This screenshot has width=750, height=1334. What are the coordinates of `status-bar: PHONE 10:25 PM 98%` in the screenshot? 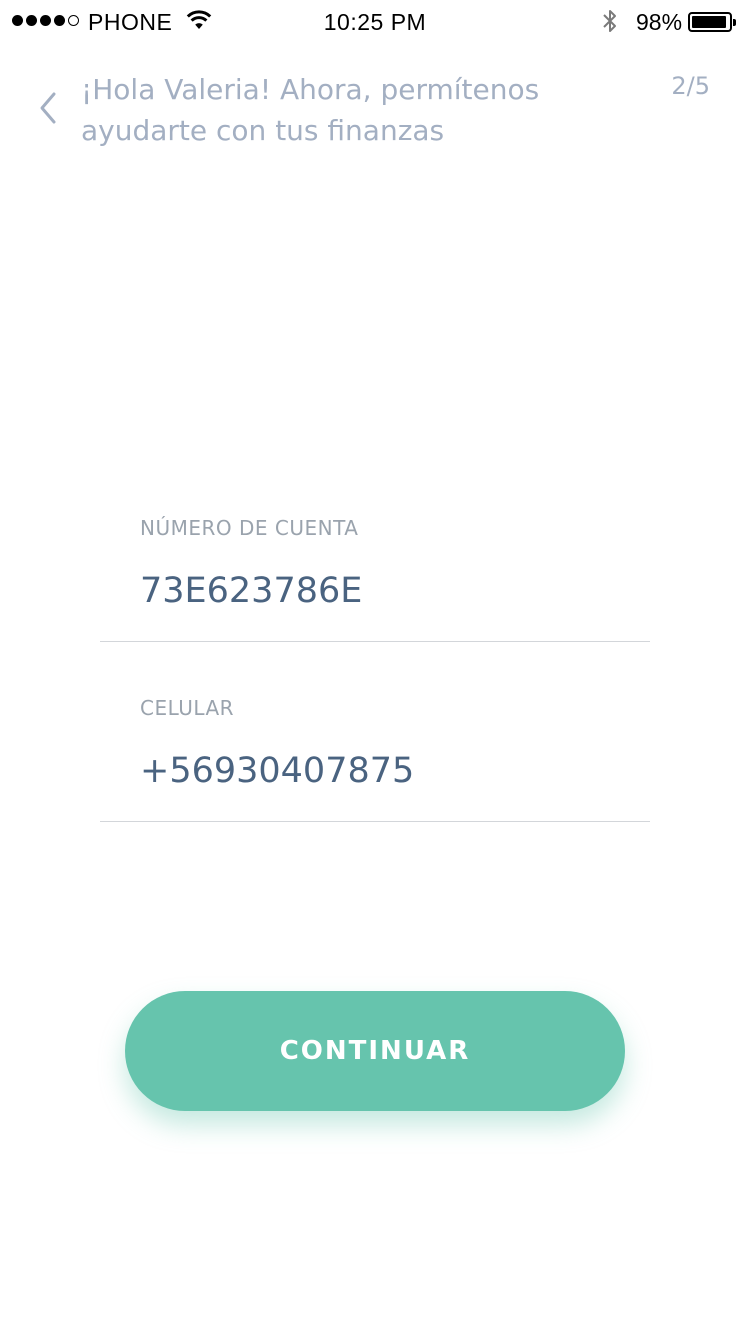 It's located at (375, 21).